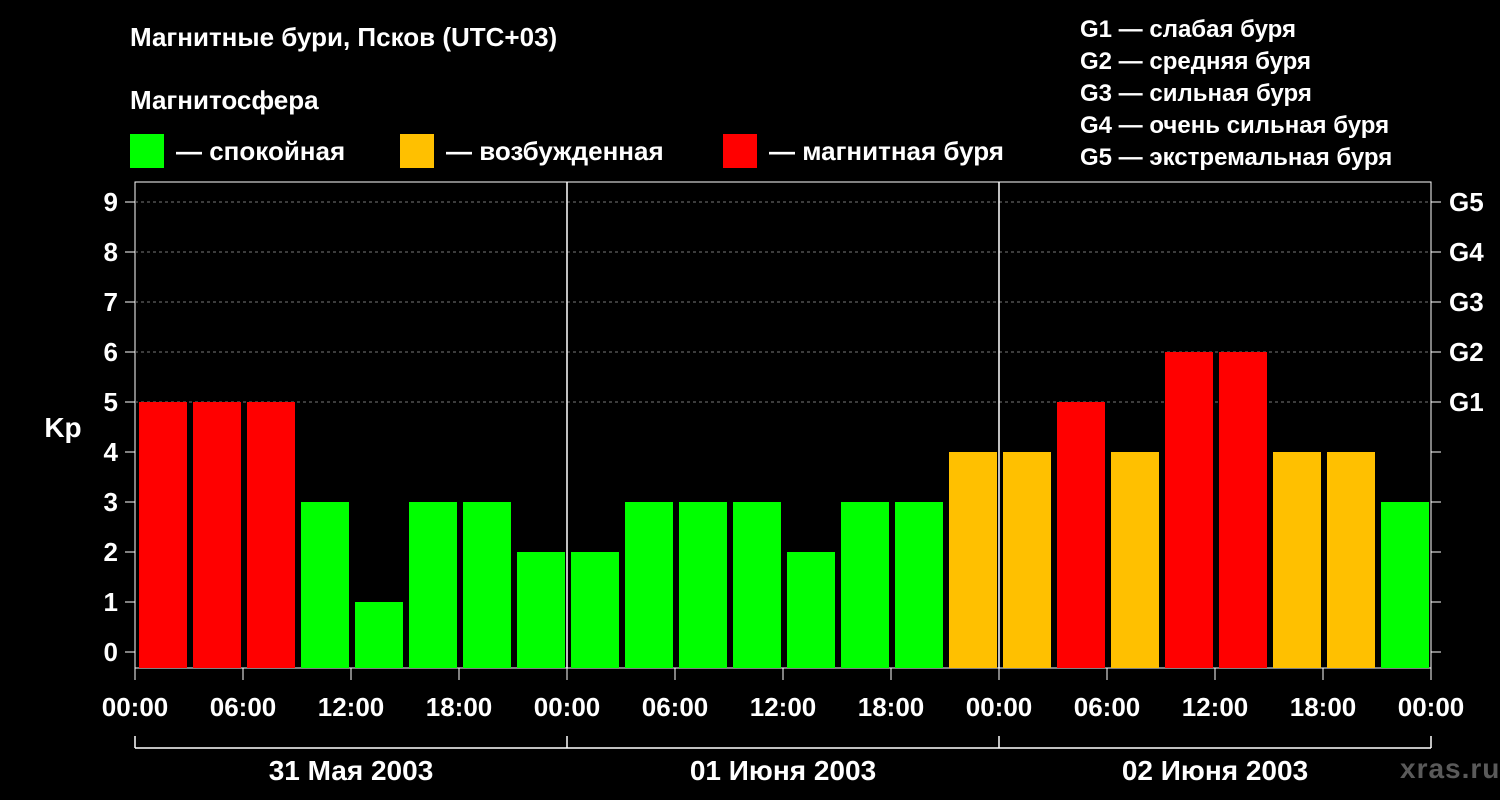 This screenshot has height=800, width=1500. Describe the element at coordinates (1450, 768) in the screenshot. I see `watermark: xras.ru` at that location.